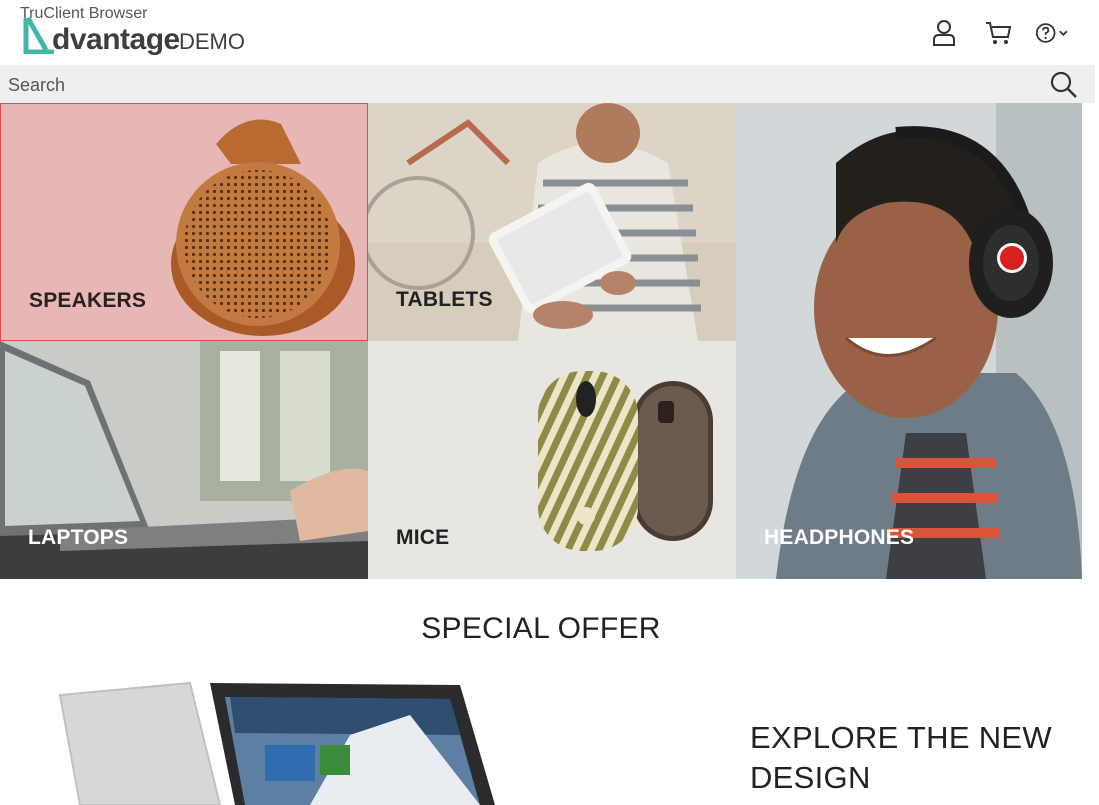 Image resolution: width=1099 pixels, height=805 pixels. I want to click on logo-text: dvantage, so click(116, 39).